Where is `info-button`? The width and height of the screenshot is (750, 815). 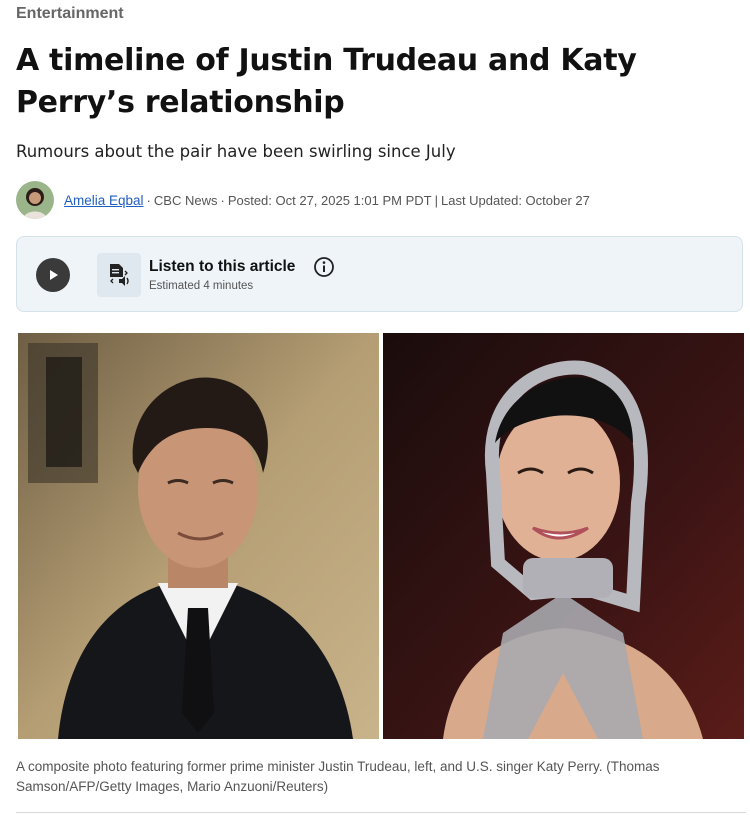
info-button is located at coordinates (324, 267).